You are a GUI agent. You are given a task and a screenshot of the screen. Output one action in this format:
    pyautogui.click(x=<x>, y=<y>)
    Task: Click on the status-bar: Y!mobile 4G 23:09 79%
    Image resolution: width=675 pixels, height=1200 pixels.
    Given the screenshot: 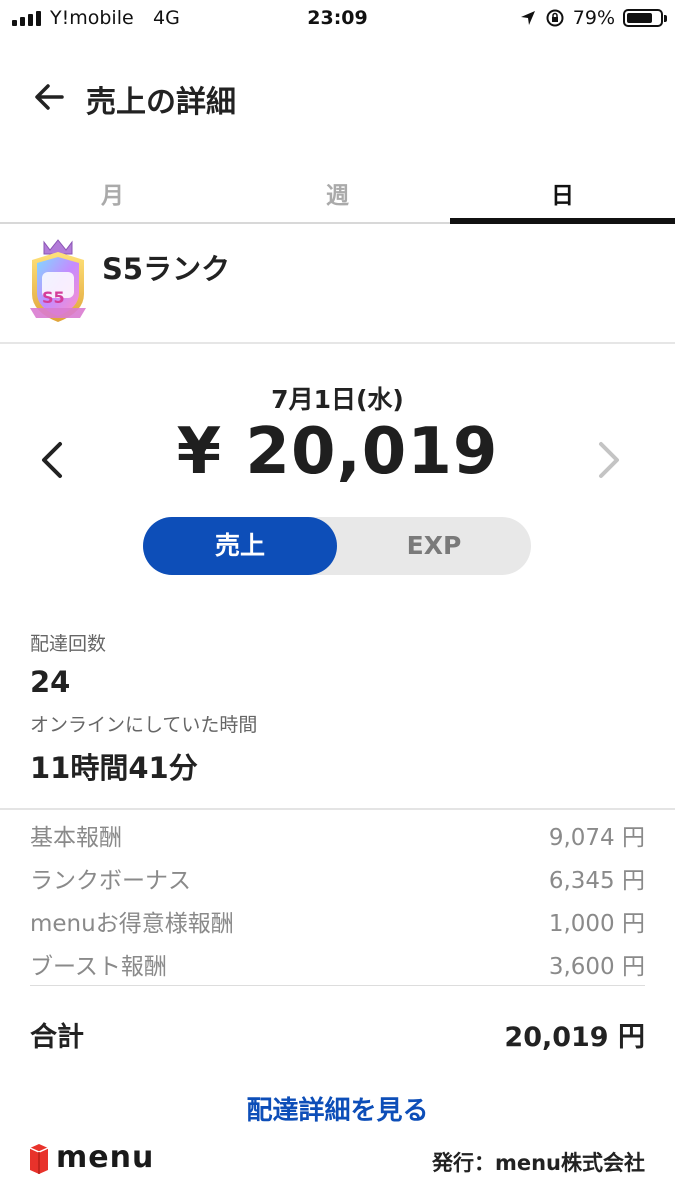 What is the action you would take?
    pyautogui.click(x=337, y=20)
    